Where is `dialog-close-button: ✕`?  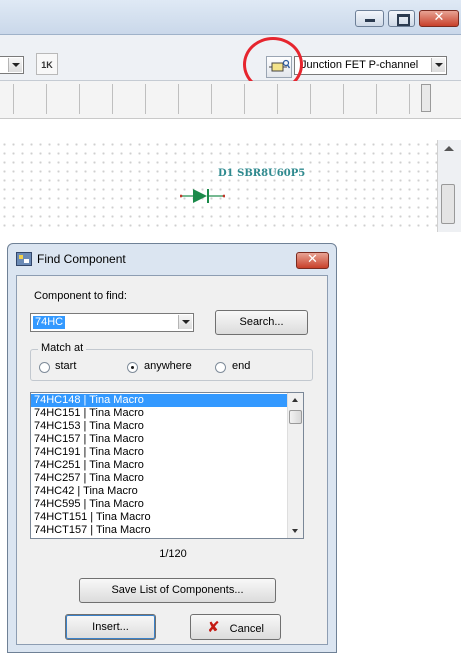 dialog-close-button: ✕ is located at coordinates (312, 260).